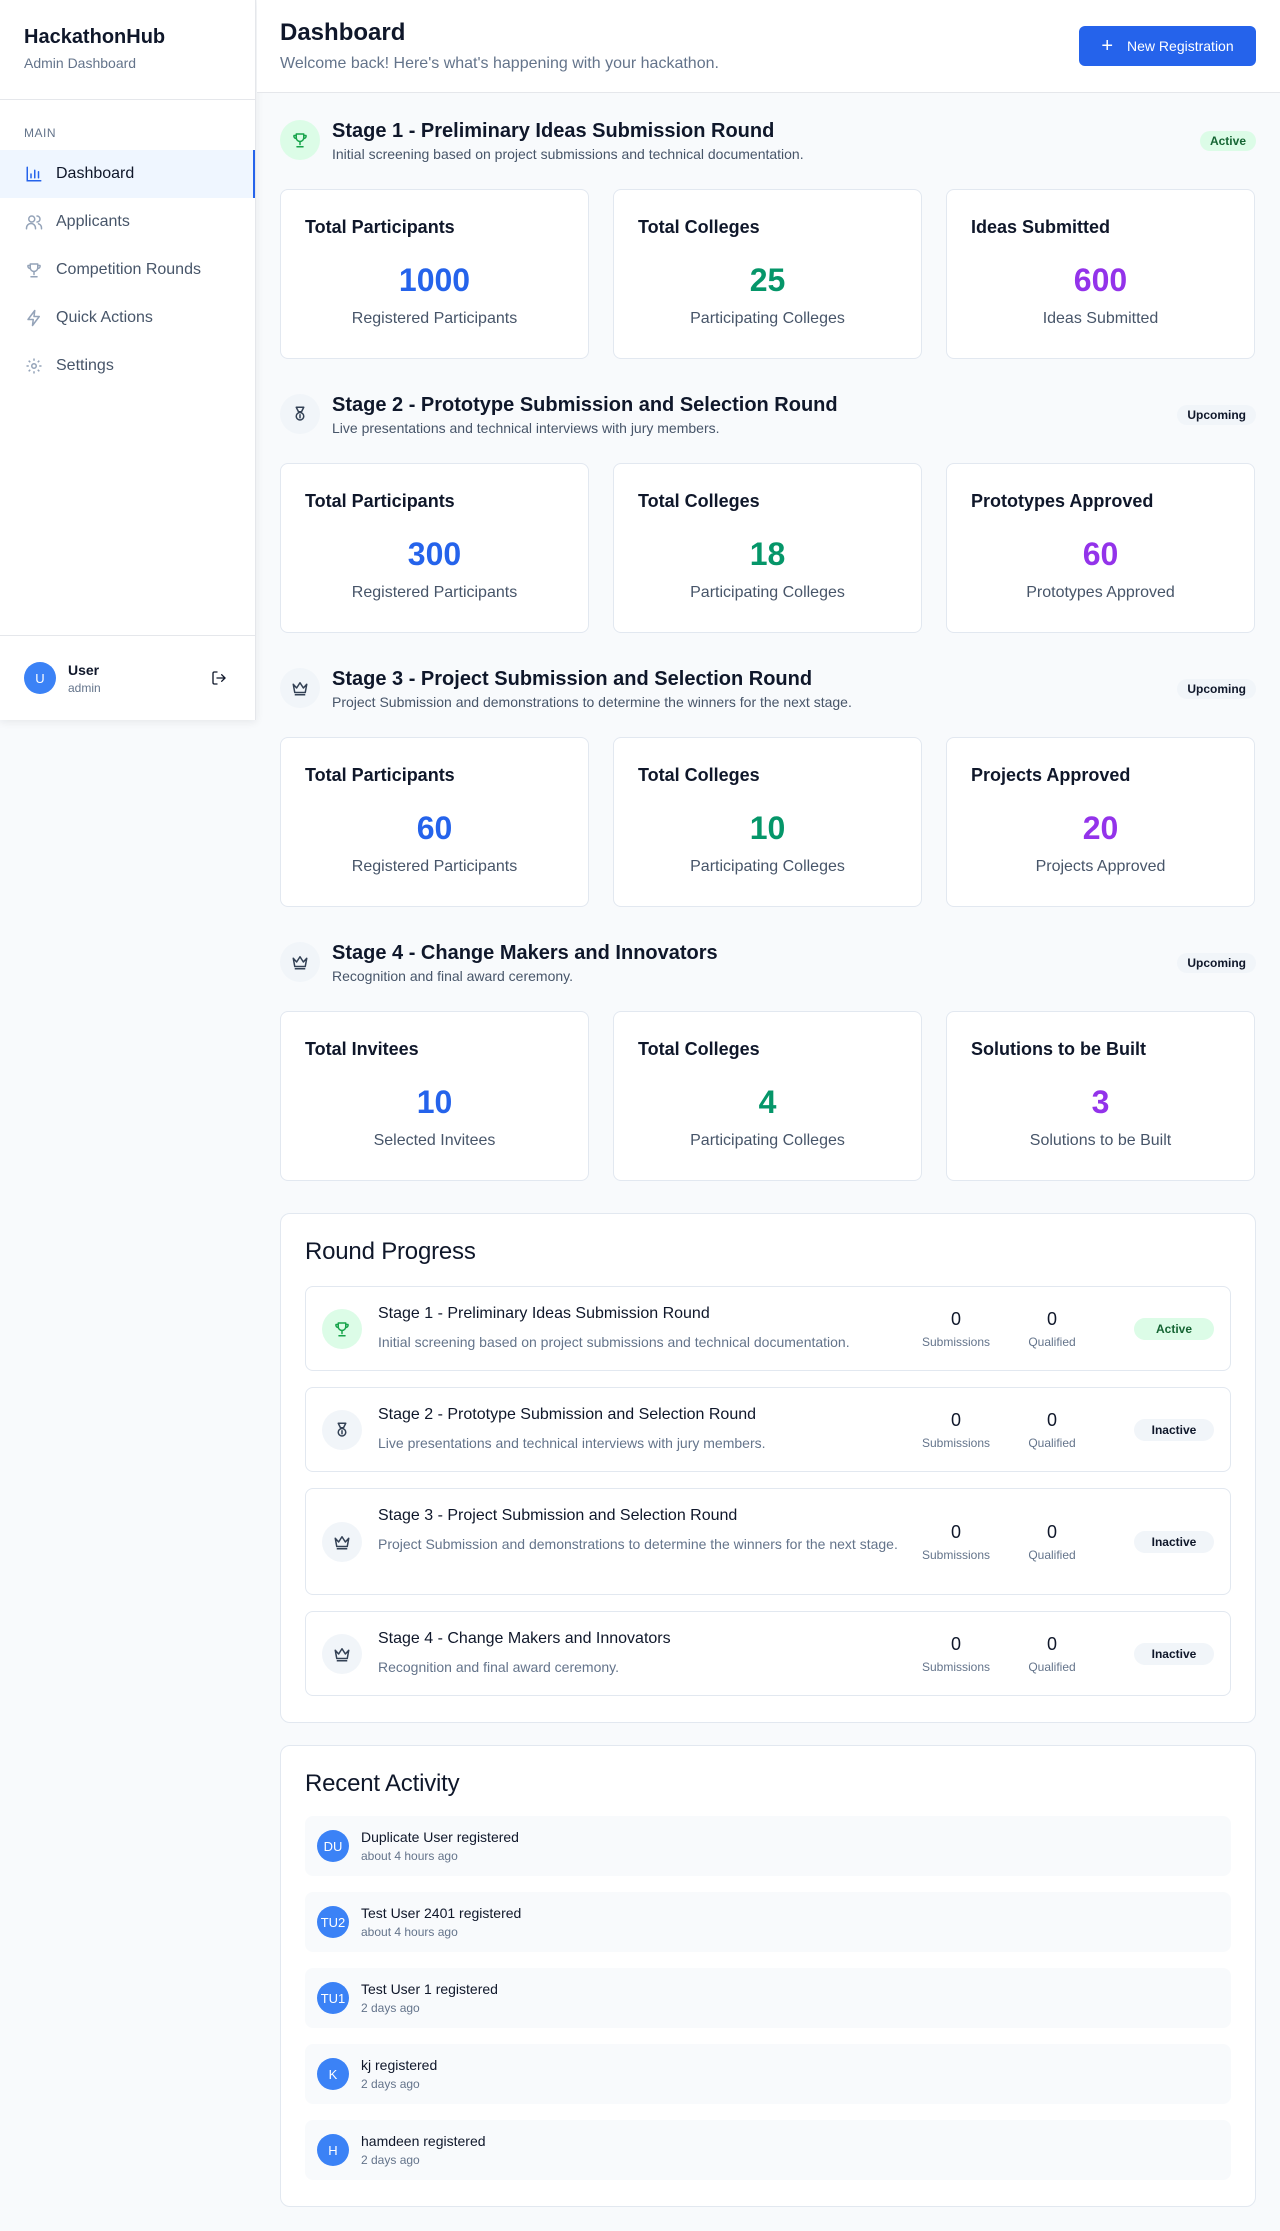 The width and height of the screenshot is (1280, 2231). Describe the element at coordinates (1100, 592) in the screenshot. I see `card-caption: Prototypes Approved` at that location.